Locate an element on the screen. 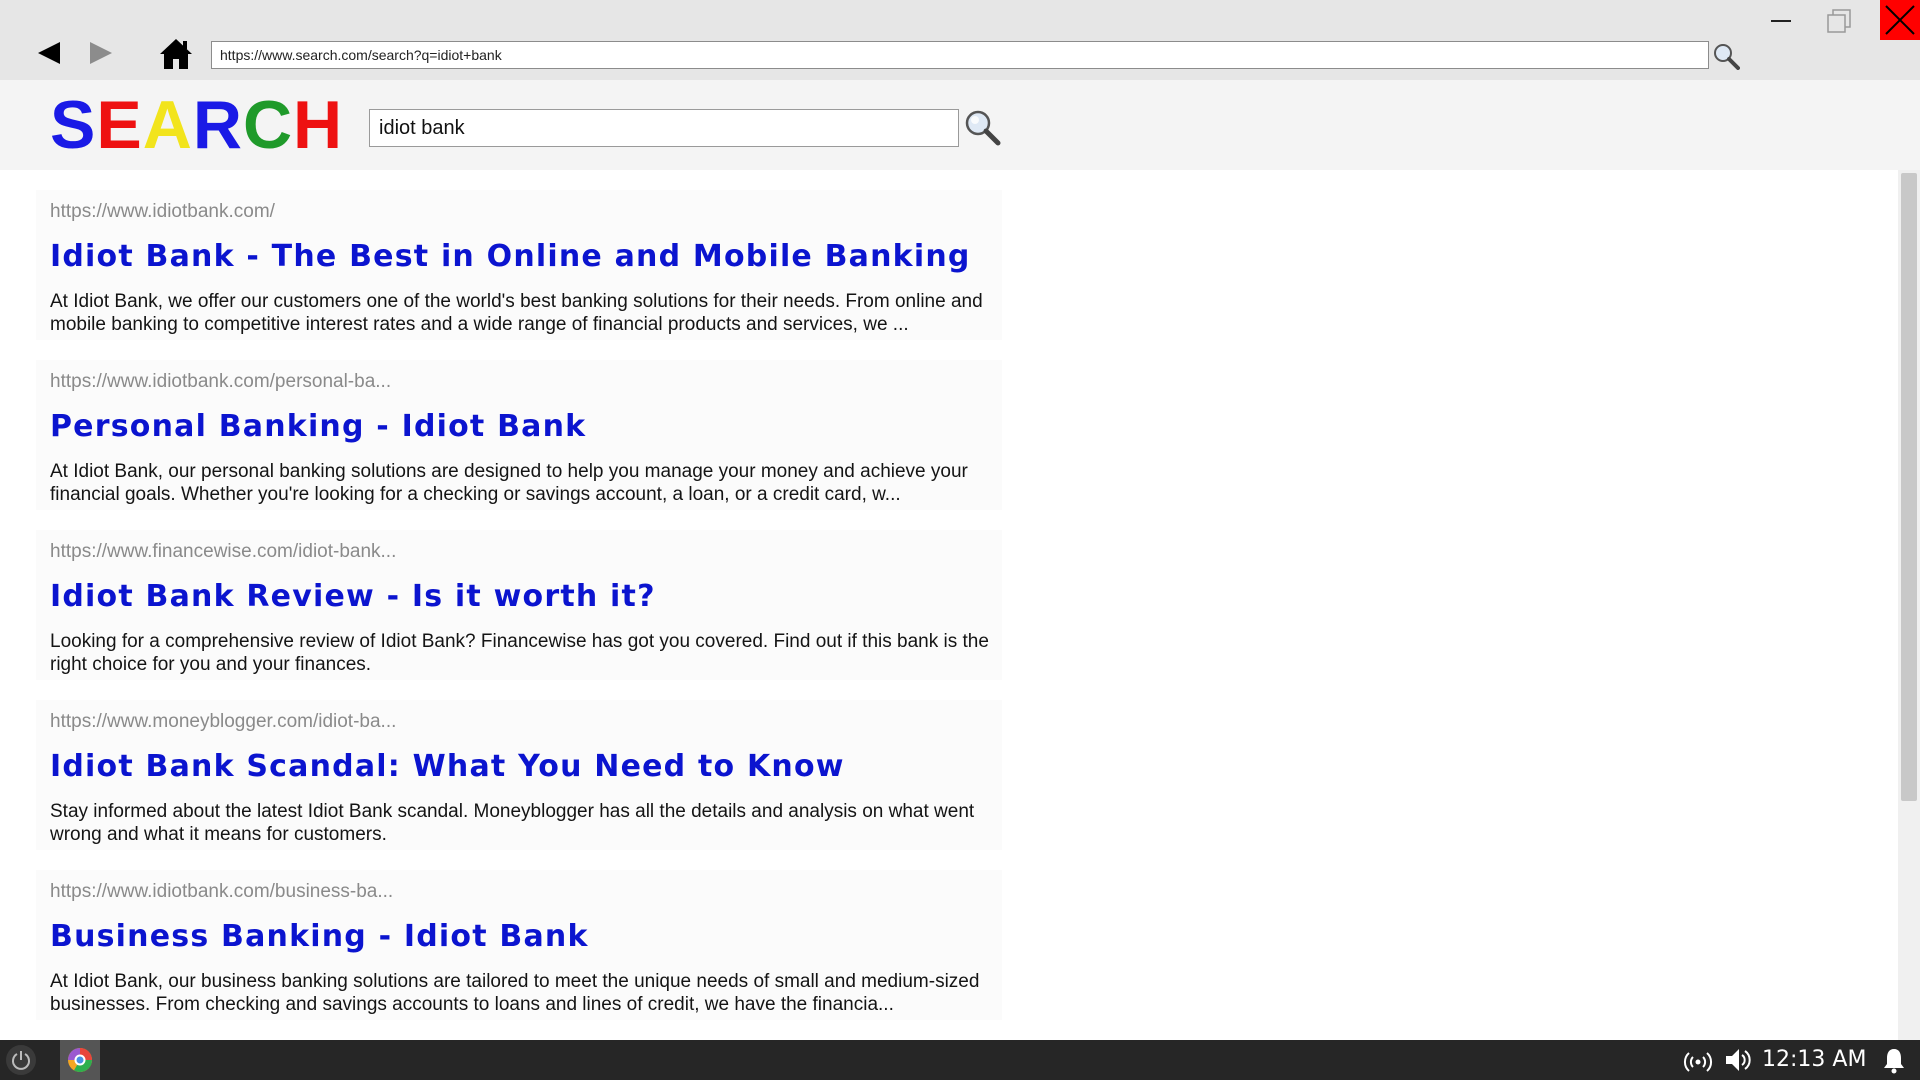  search-header: SEARCH is located at coordinates (960, 125).